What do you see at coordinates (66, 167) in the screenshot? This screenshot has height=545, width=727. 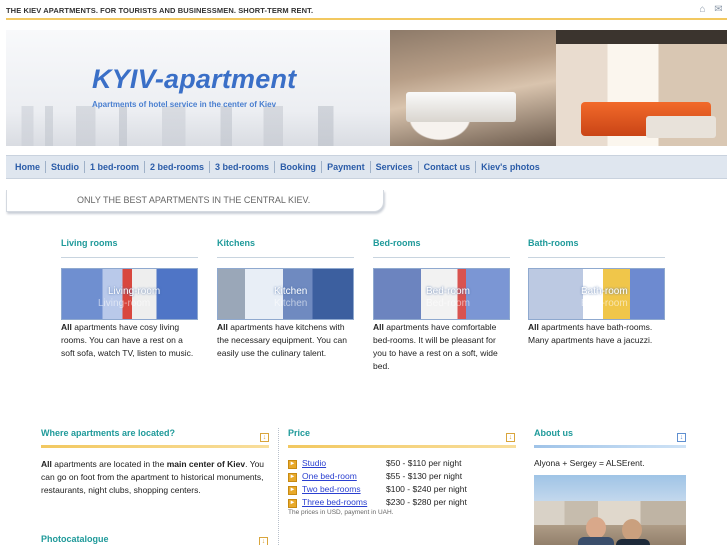 I see `nav-item-studio: Studio` at bounding box center [66, 167].